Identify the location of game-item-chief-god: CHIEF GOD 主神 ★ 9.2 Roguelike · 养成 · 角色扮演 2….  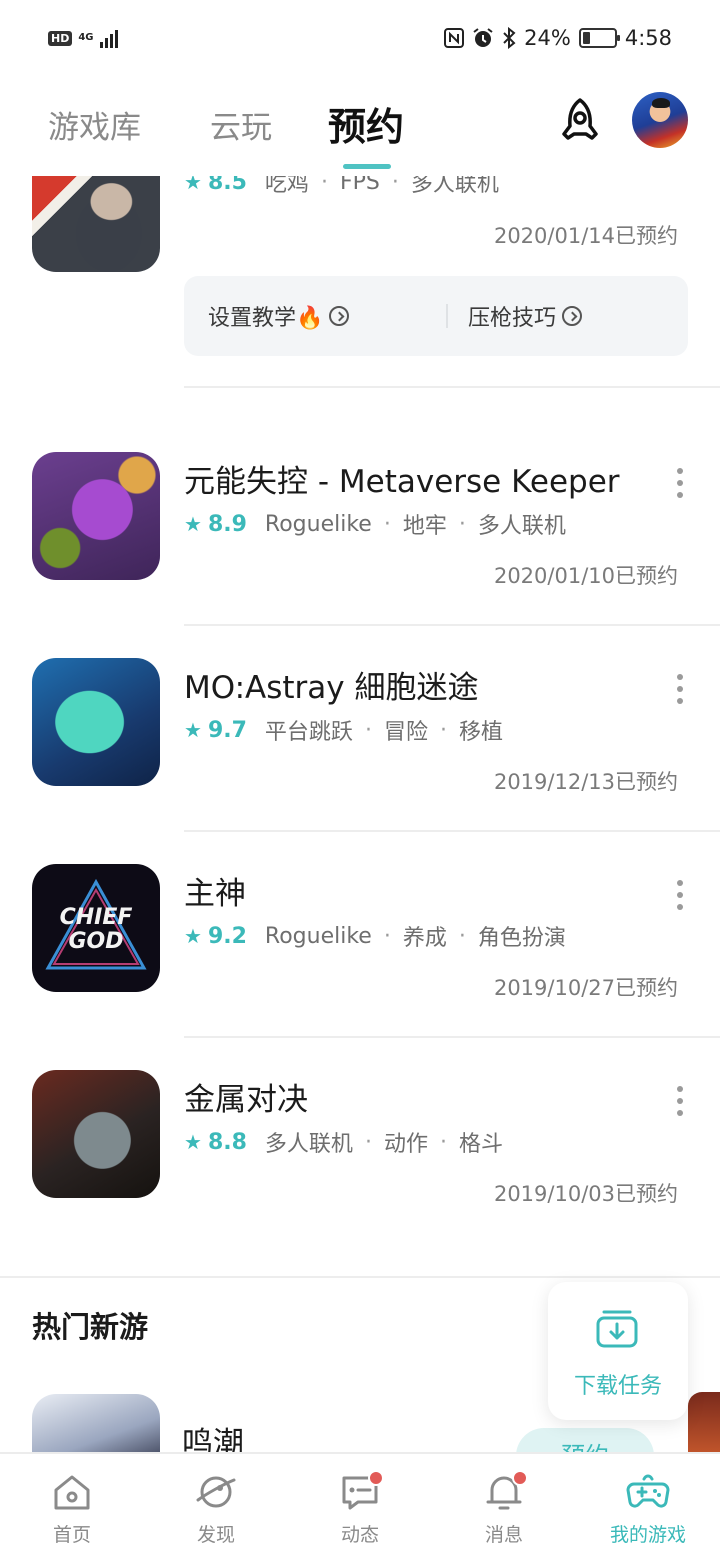
(360, 967).